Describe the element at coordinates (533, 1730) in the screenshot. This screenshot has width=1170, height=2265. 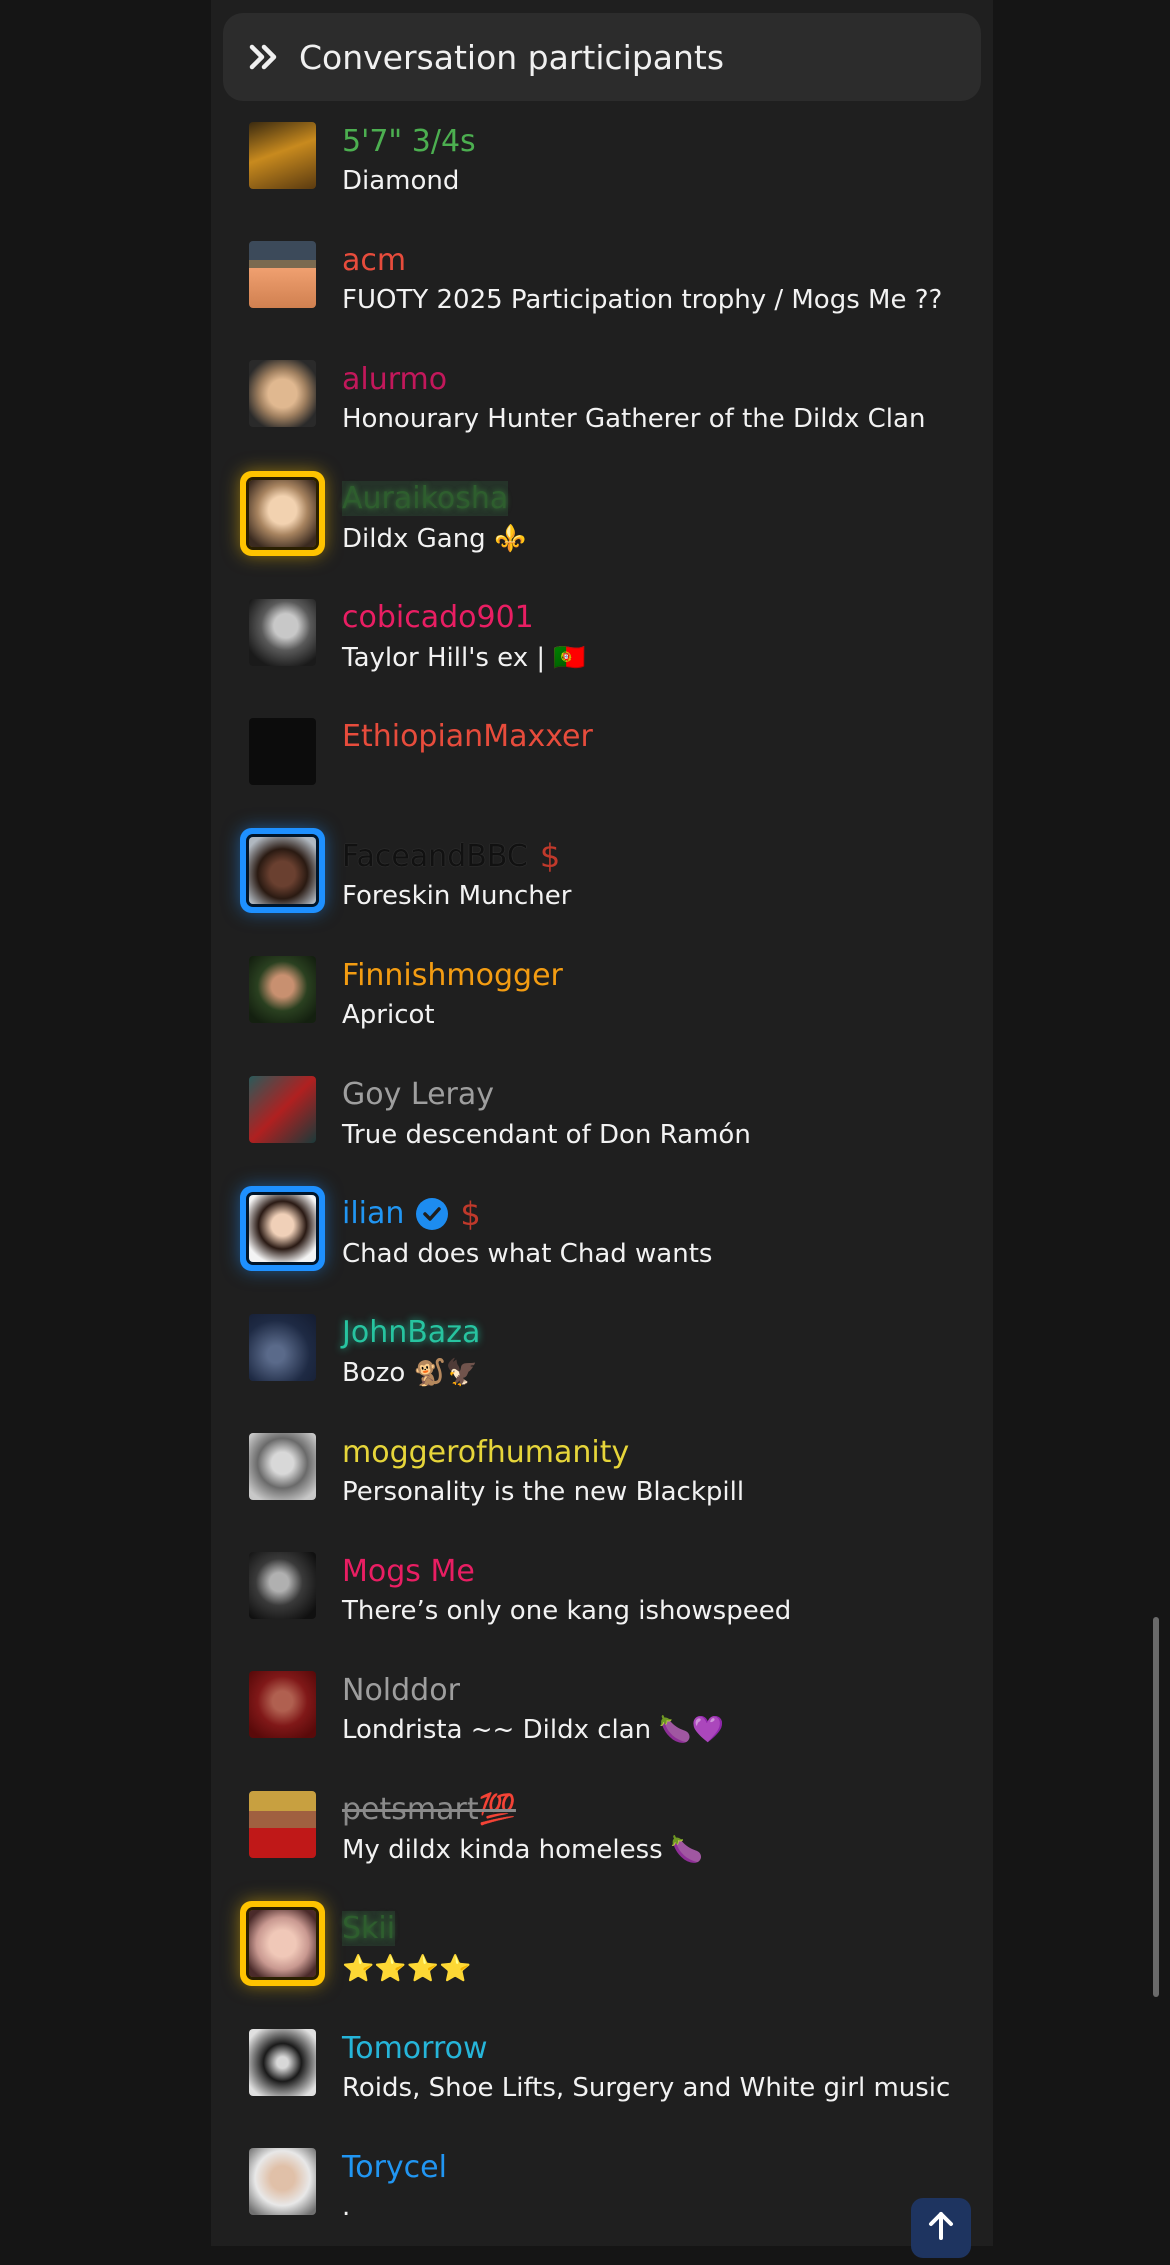
I see `user-title: Londrista ~~ Dildx clan 🍆💜` at that location.